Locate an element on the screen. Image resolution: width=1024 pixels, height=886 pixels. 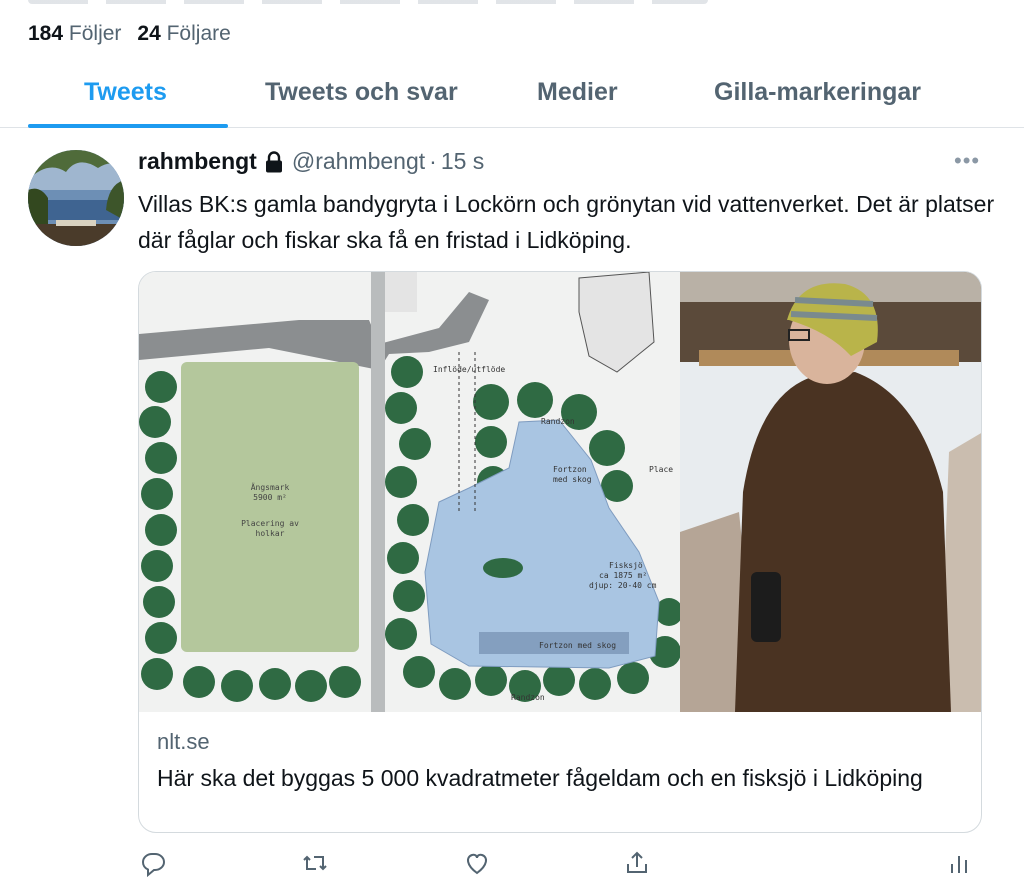
plan-edge-zone-label: Randzon is located at coordinates (558, 421).